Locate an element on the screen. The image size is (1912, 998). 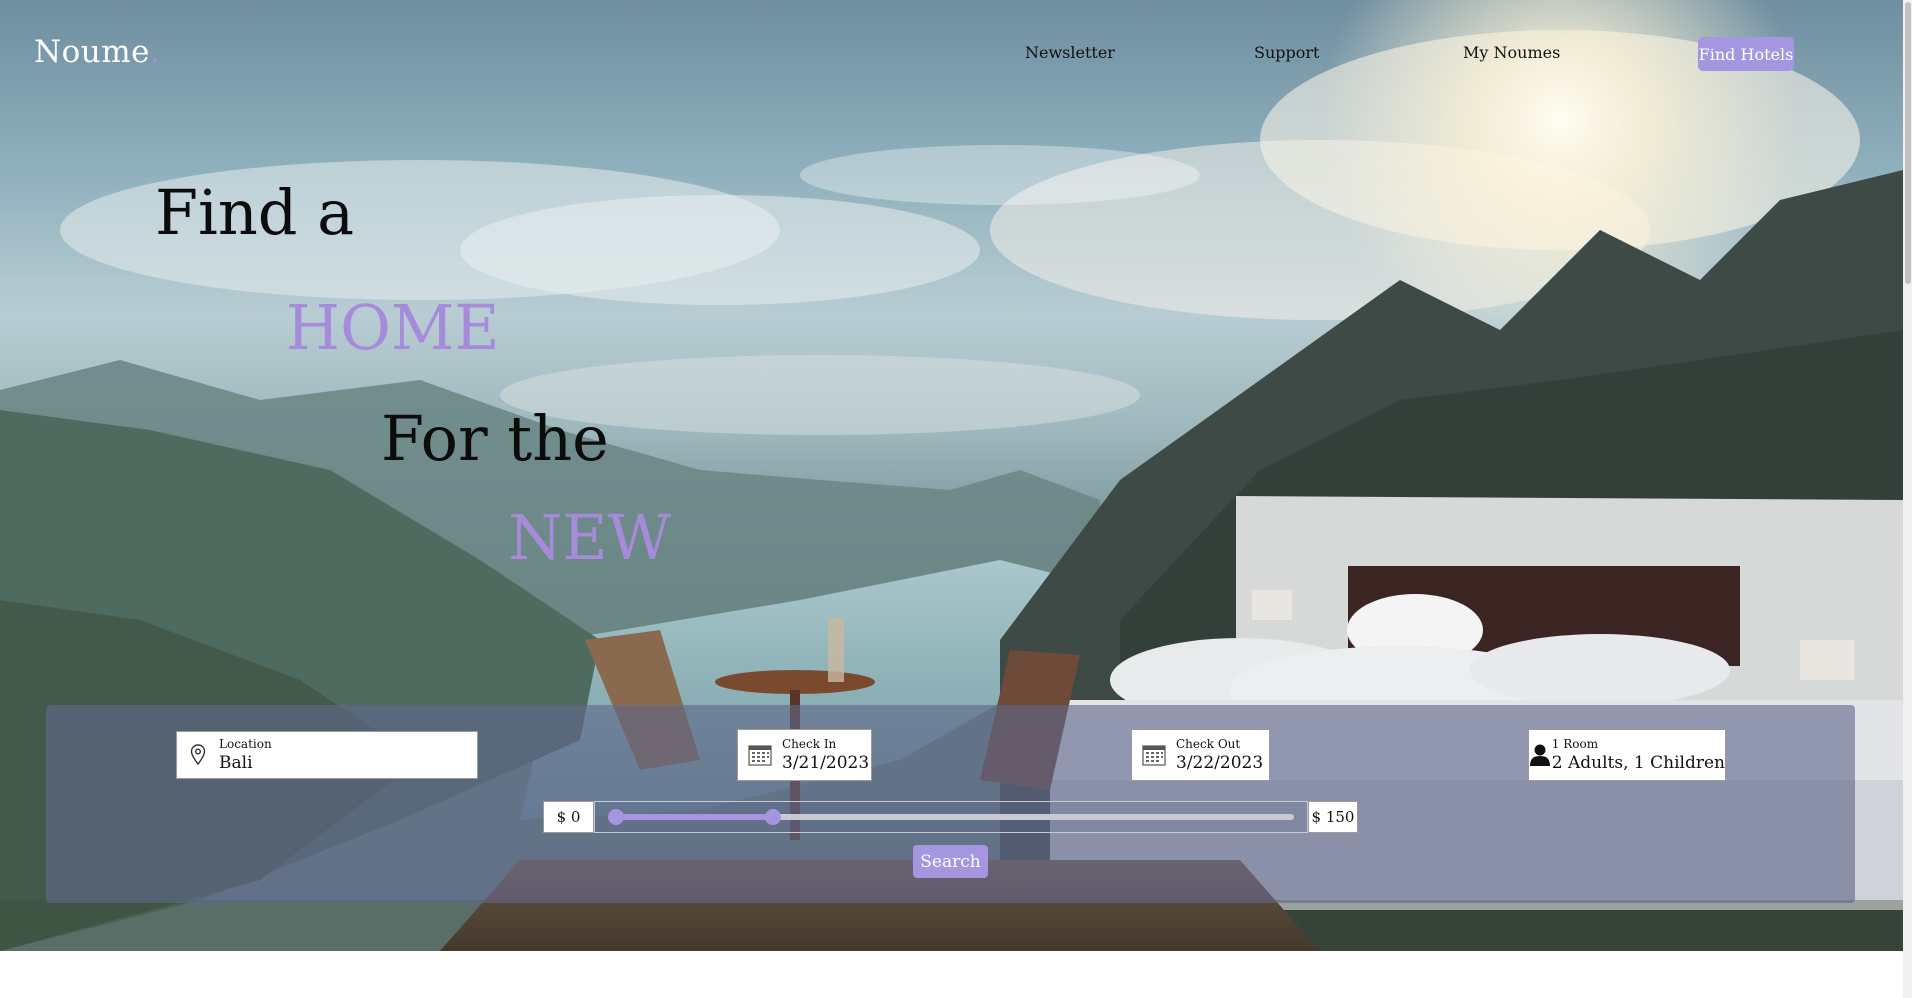
slider-min-thumb is located at coordinates (616, 817).